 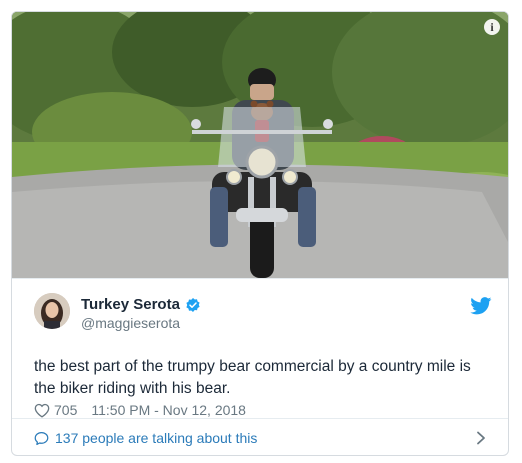 I want to click on display-name-label: Turkey Serota, so click(x=130, y=304).